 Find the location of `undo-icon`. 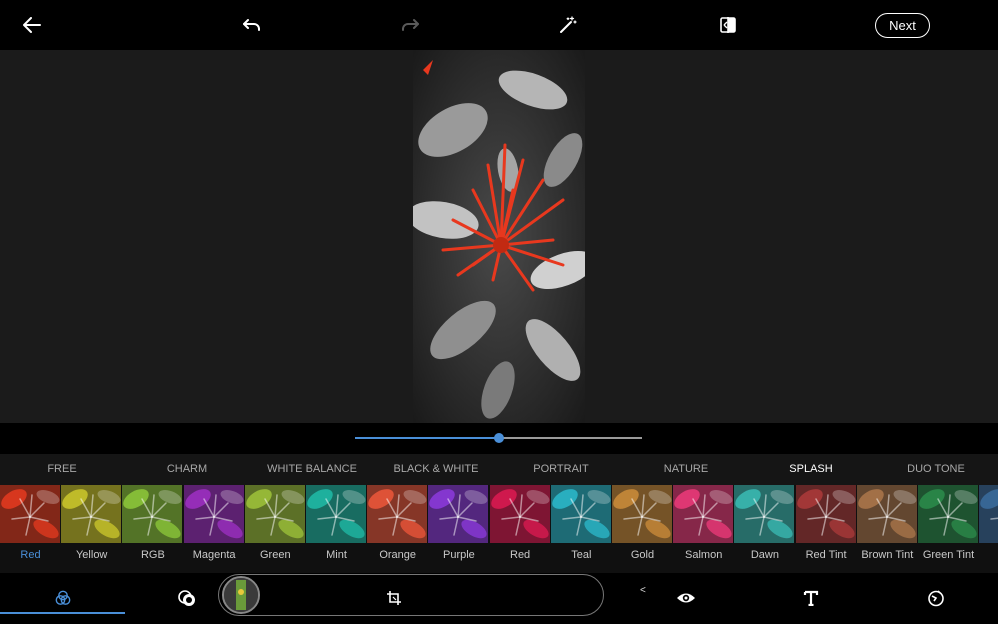

undo-icon is located at coordinates (252, 25).